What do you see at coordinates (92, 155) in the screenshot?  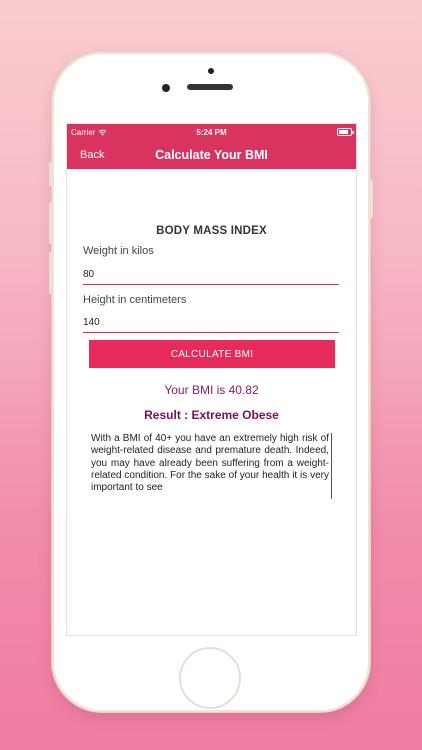 I see `back-button: Back` at bounding box center [92, 155].